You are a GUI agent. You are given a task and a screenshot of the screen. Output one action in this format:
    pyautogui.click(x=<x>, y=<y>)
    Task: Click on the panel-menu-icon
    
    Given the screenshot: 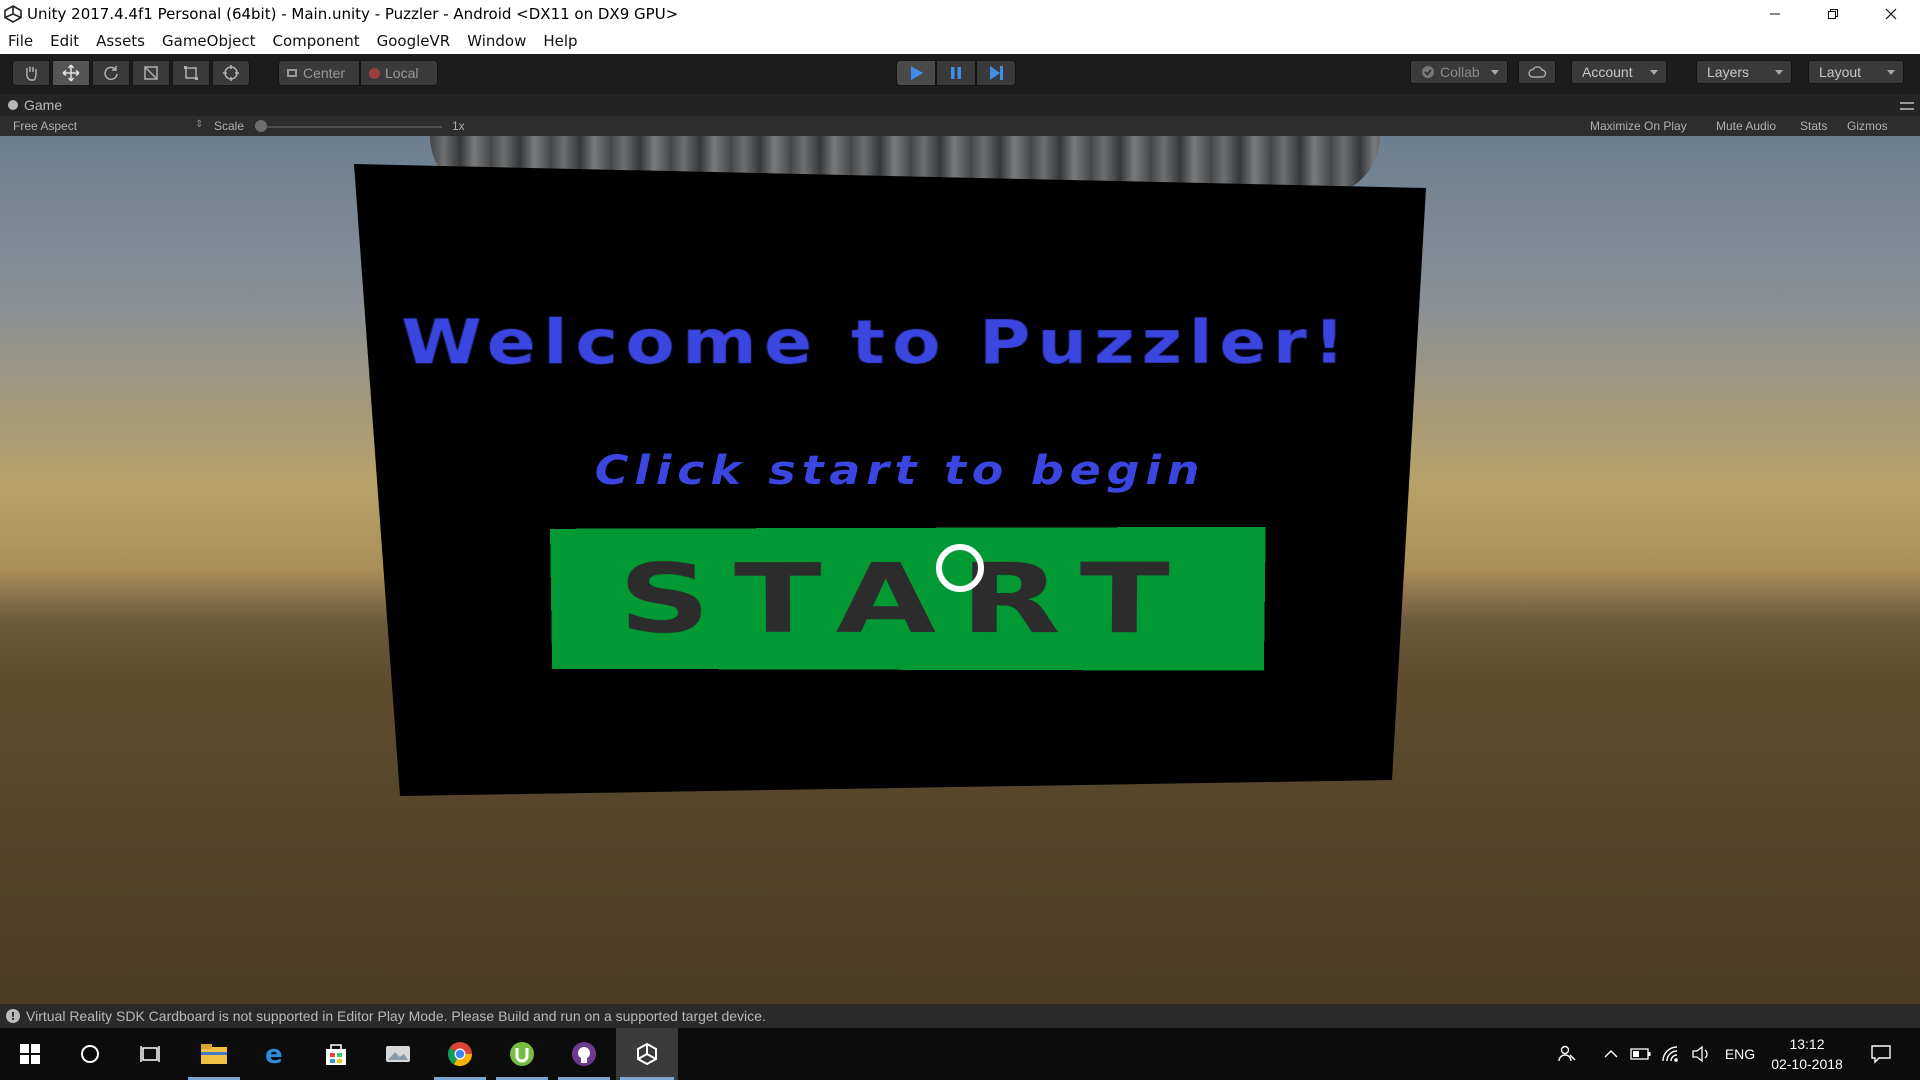 What is the action you would take?
    pyautogui.click(x=1907, y=106)
    